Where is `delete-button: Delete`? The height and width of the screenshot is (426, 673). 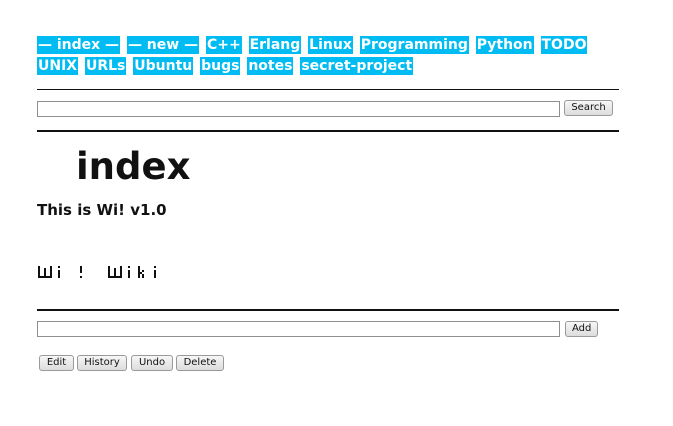
delete-button: Delete is located at coordinates (200, 363).